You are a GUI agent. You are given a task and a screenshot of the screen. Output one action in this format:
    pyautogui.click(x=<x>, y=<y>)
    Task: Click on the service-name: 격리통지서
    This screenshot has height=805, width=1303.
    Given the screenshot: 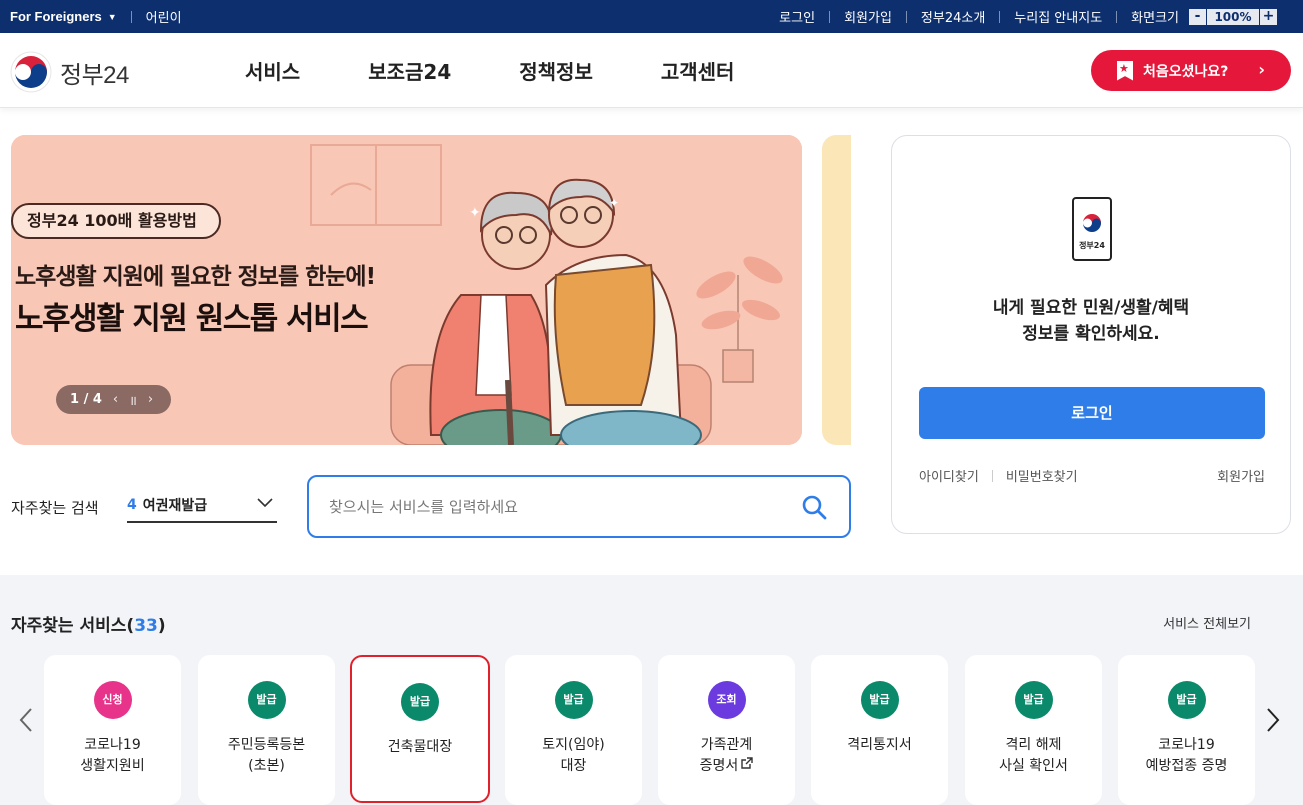 What is the action you would take?
    pyautogui.click(x=879, y=745)
    